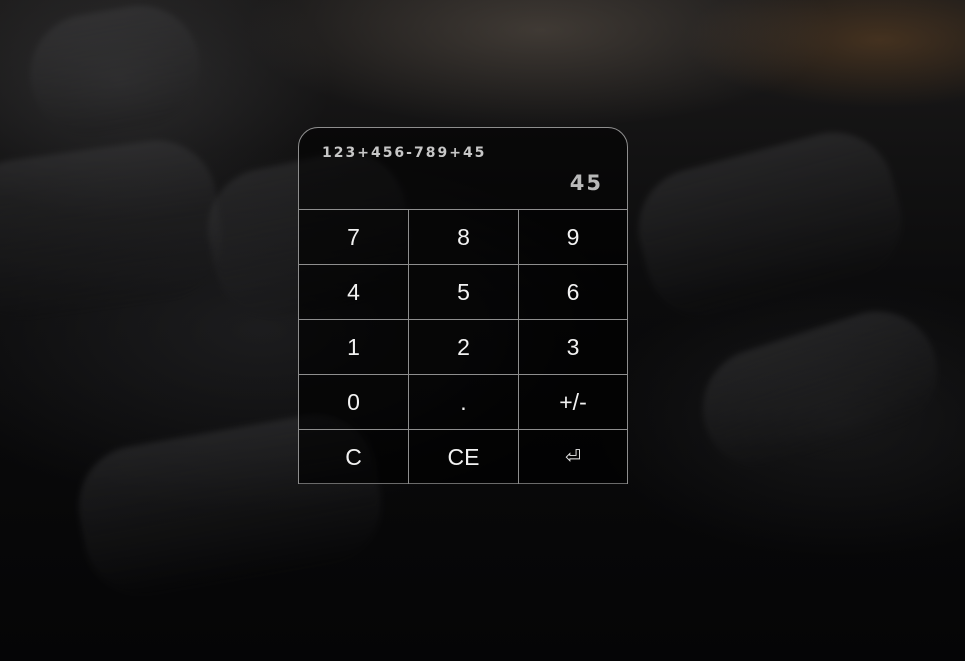  Describe the element at coordinates (354, 292) in the screenshot. I see `key-4: 4` at that location.